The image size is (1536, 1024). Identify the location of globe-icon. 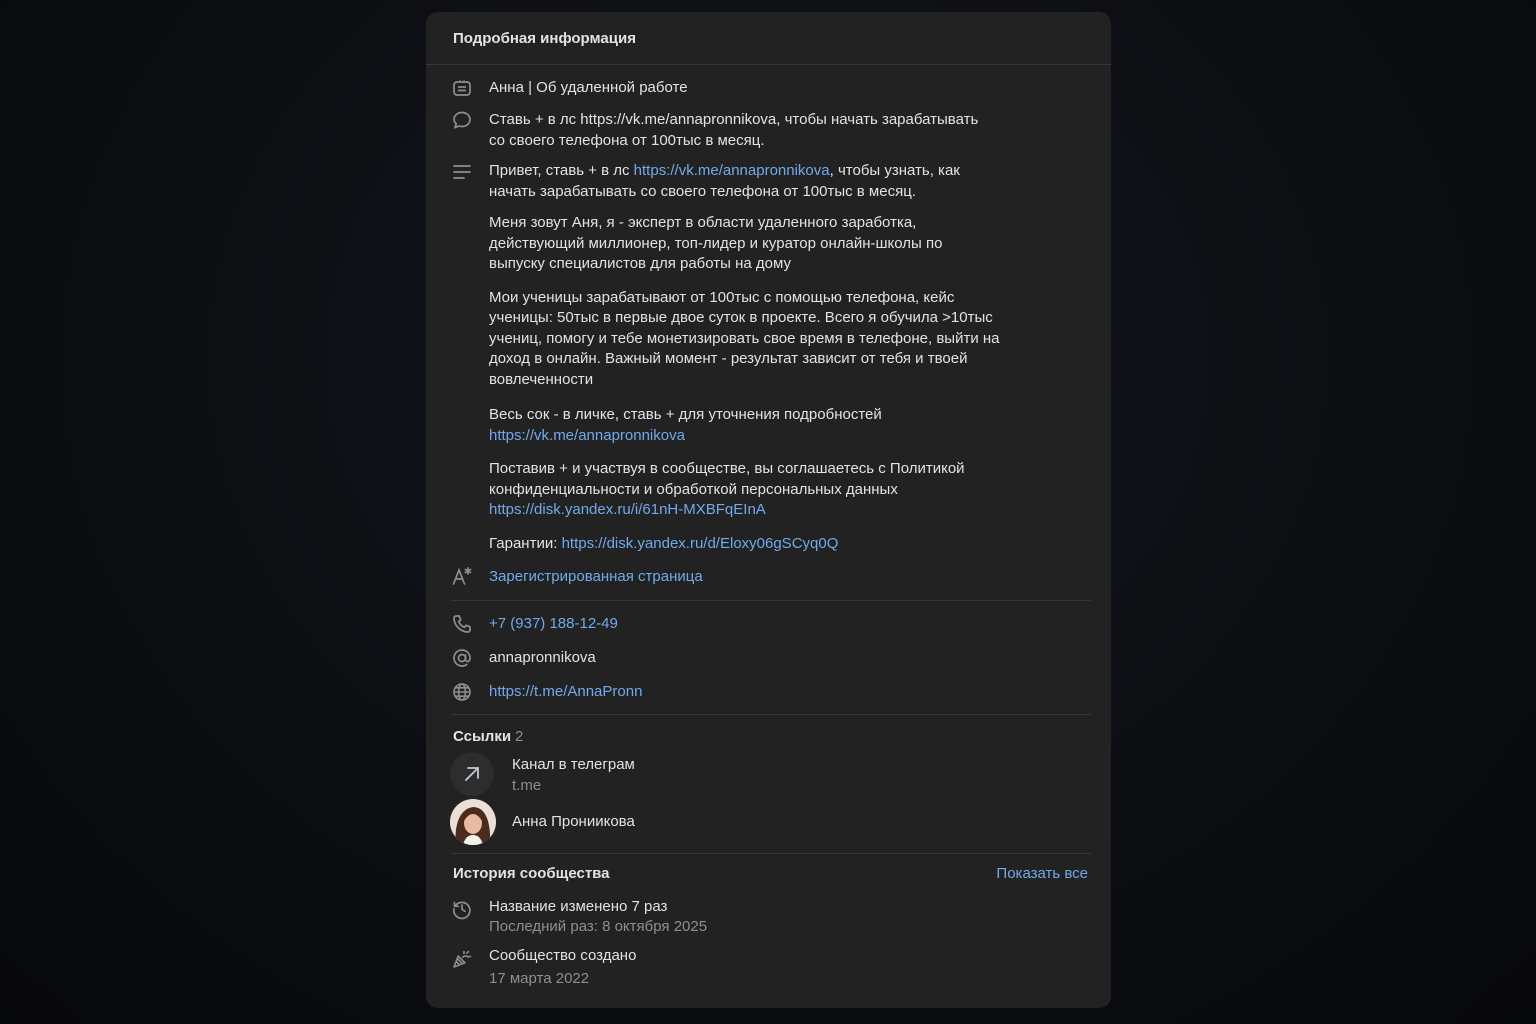
(462, 692).